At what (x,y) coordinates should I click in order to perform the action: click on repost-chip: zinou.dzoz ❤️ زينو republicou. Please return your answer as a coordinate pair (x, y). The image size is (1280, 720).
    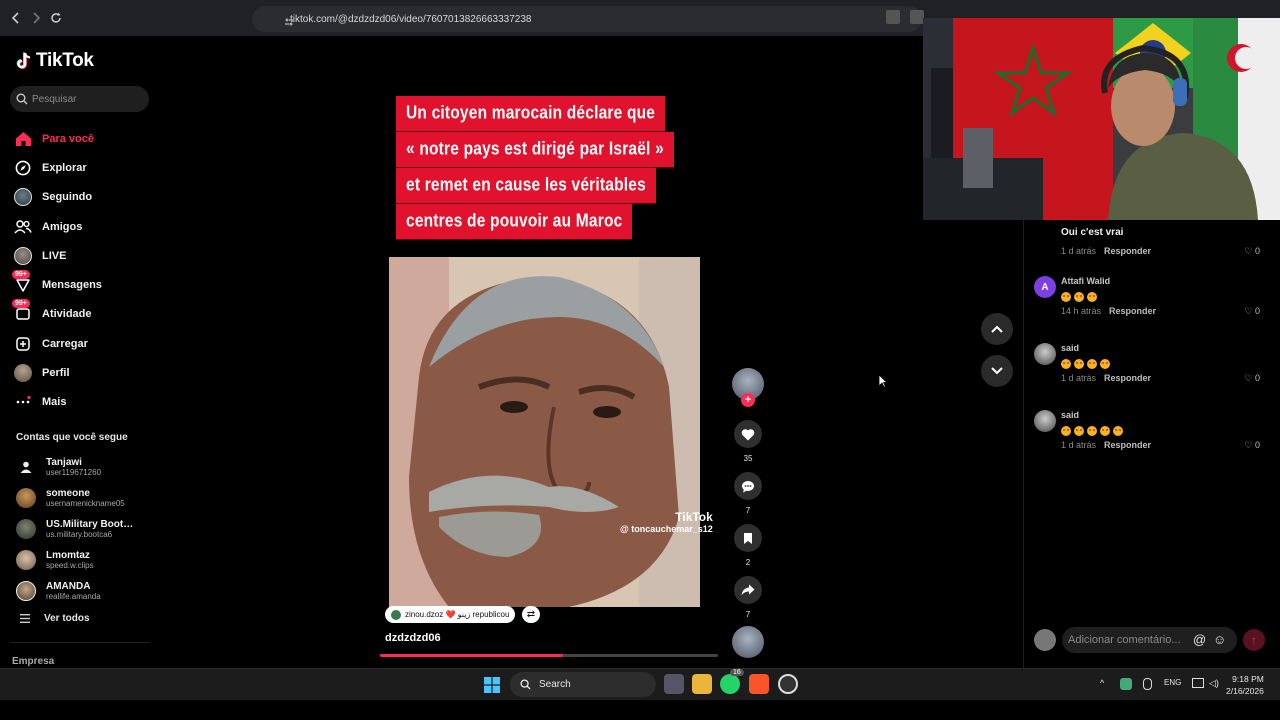
    Looking at the image, I should click on (450, 614).